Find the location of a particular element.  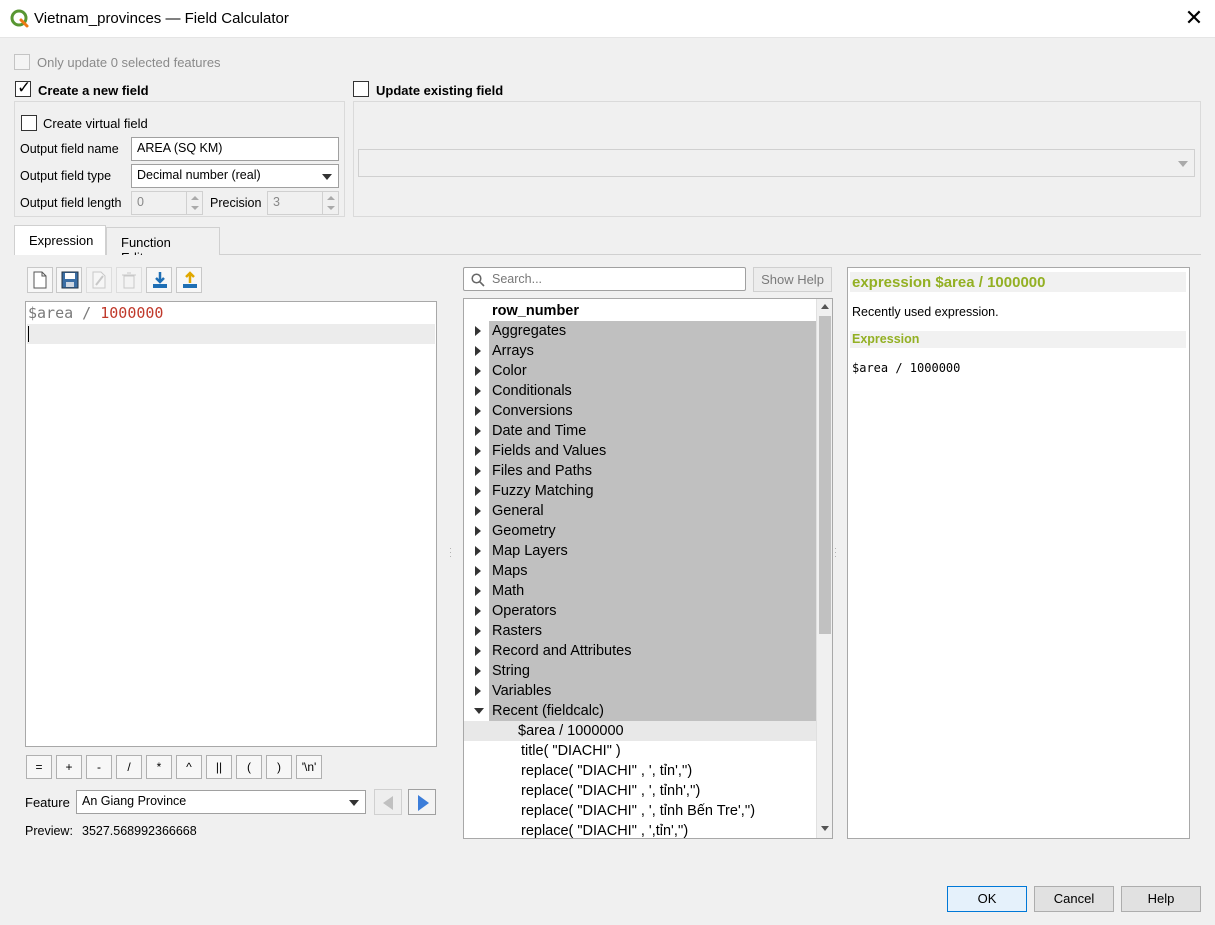

tree-group: Aggregates is located at coordinates (640, 331).